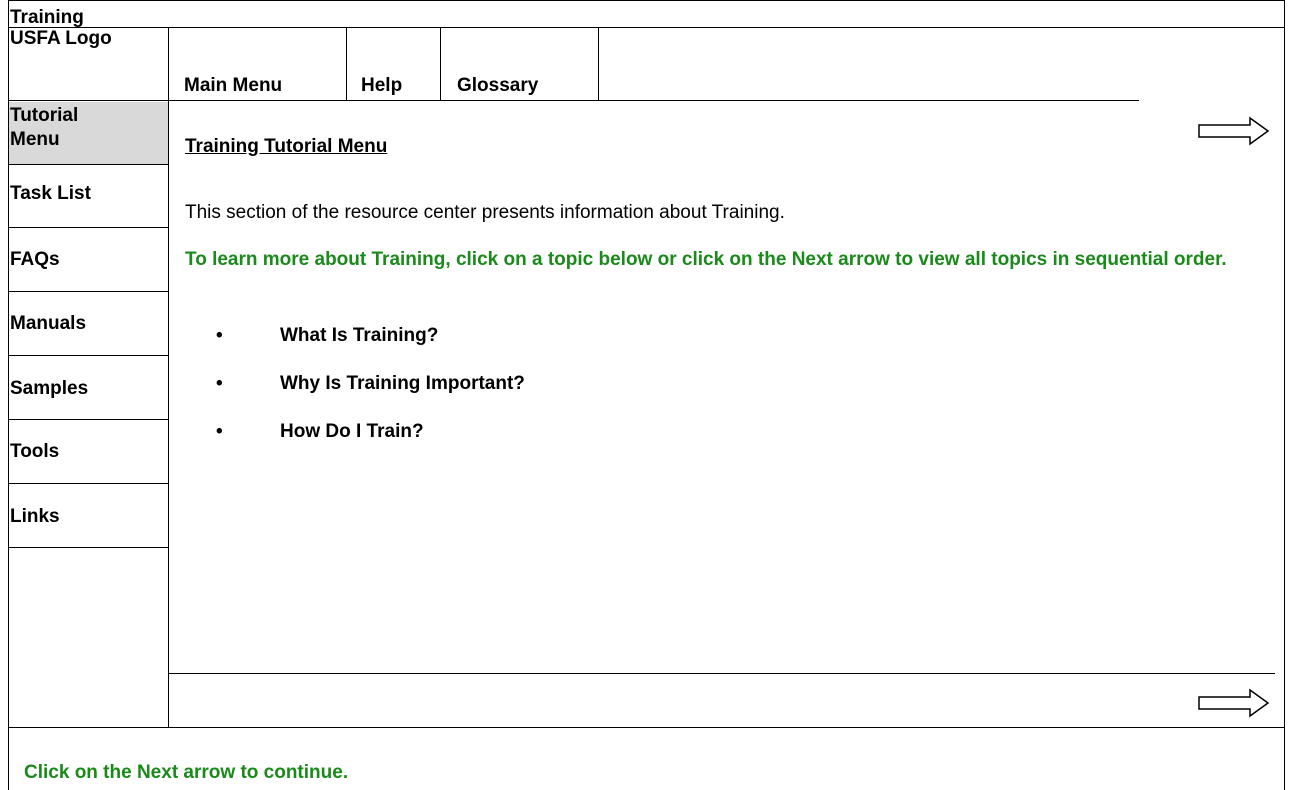  I want to click on sidebar-item-label: Samples, so click(49, 388).